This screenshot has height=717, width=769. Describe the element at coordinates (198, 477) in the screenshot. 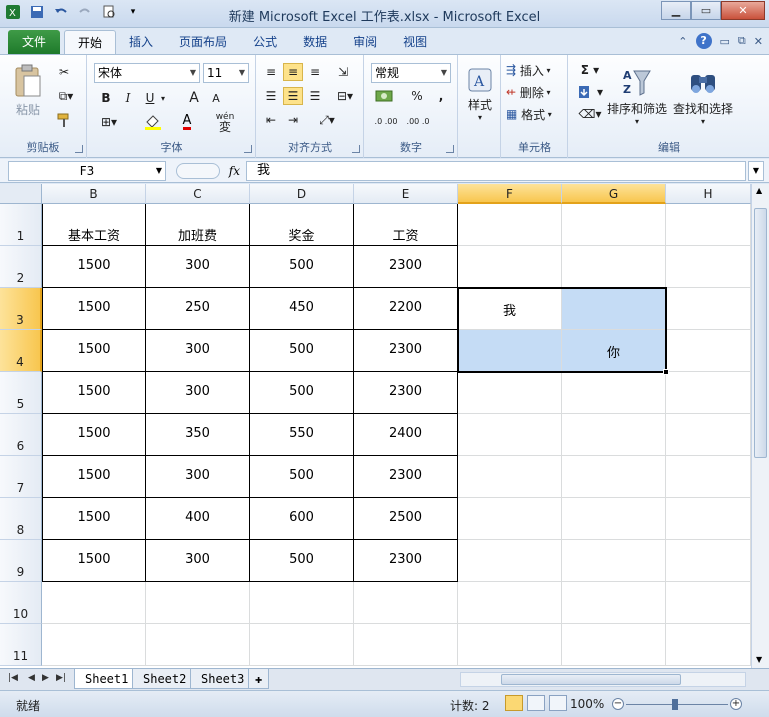

I see `cell-c7: 300` at that location.